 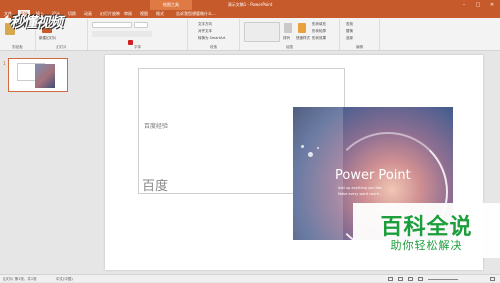 I want to click on picture-title: Power Point, so click(x=373, y=175).